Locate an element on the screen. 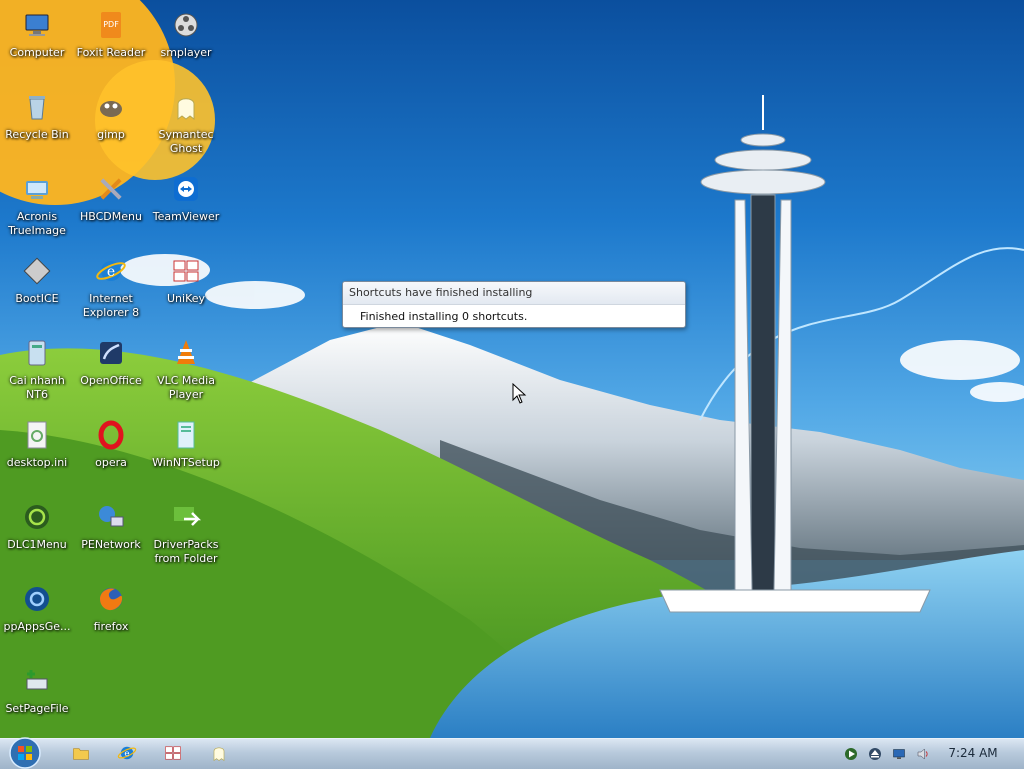 The image size is (1024, 773). settings-file-icon is located at coordinates (37, 435).